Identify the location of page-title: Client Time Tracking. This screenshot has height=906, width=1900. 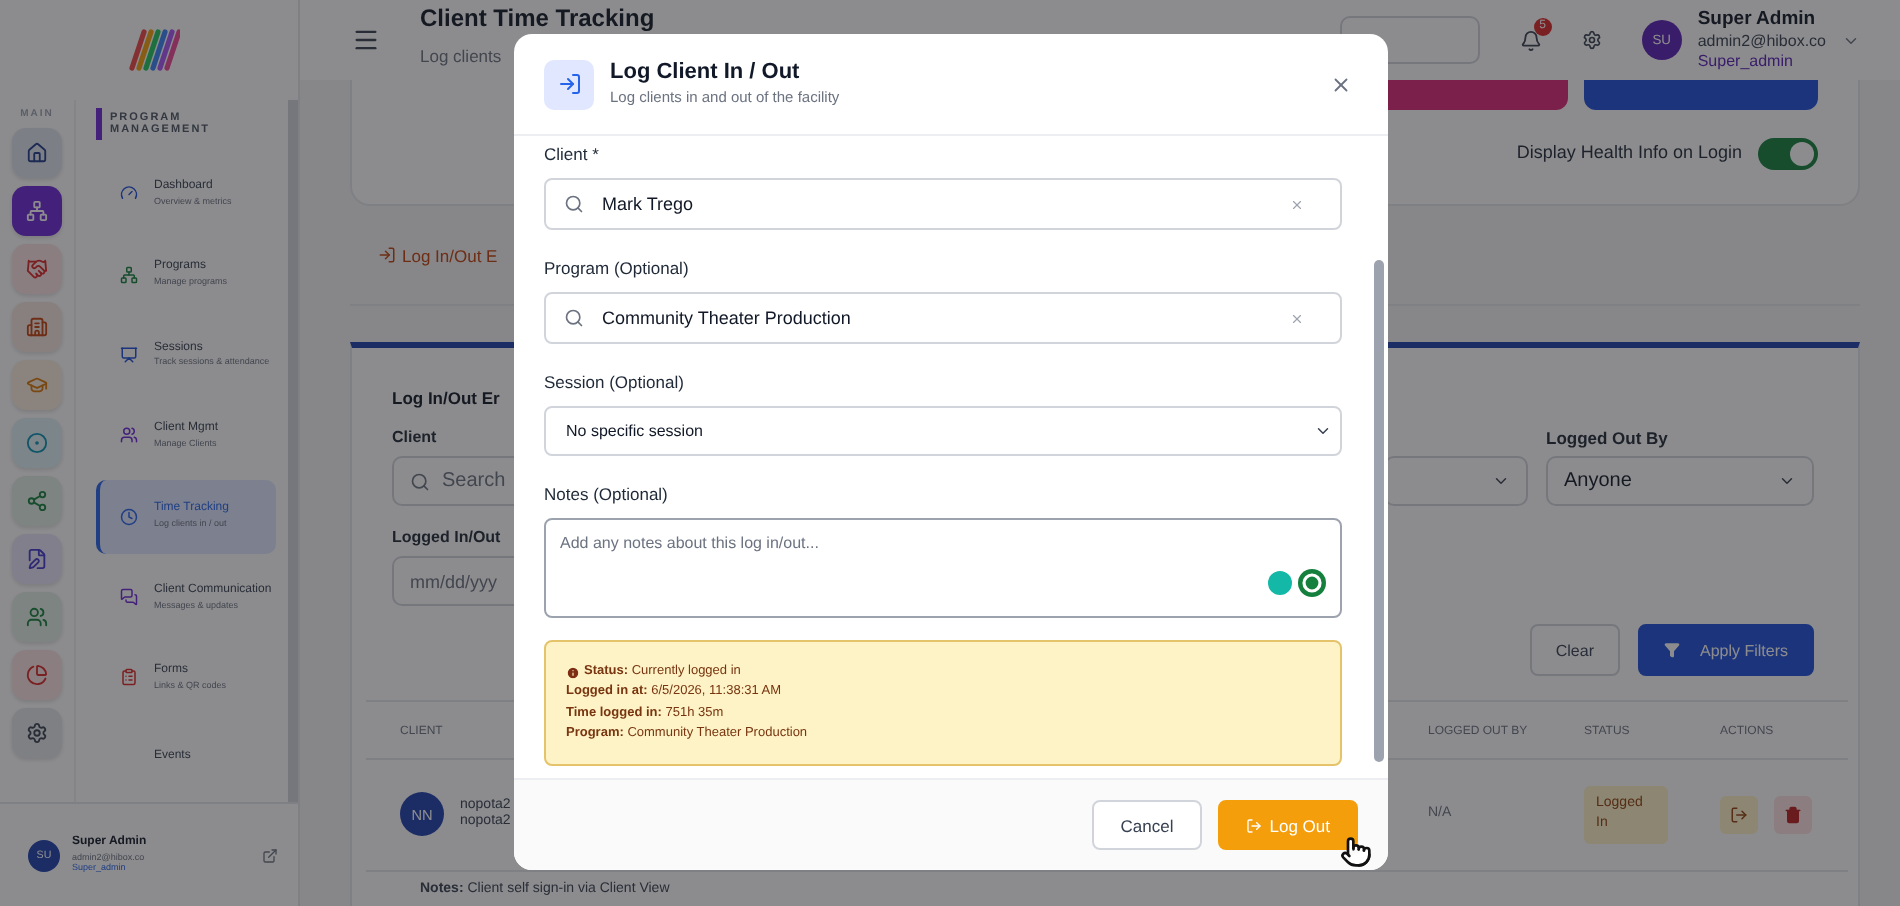
(537, 19).